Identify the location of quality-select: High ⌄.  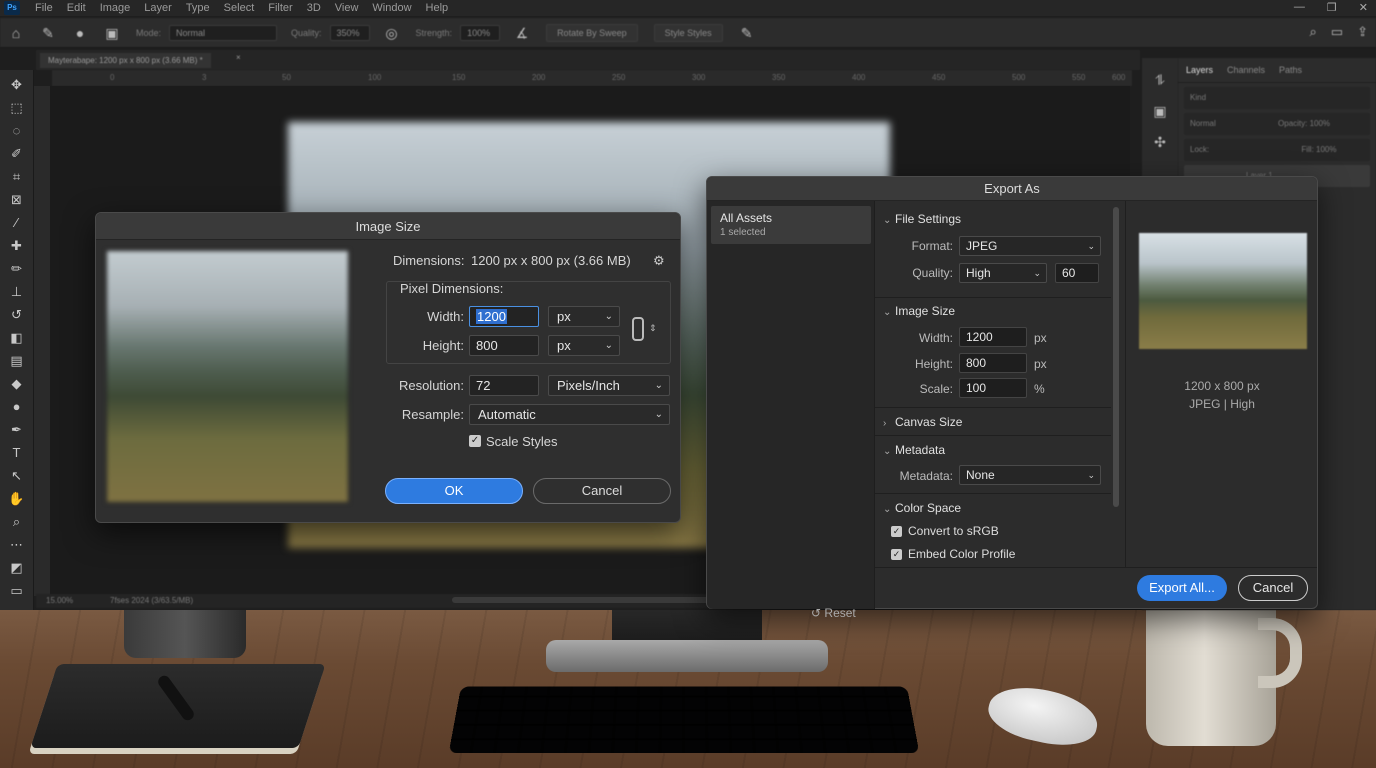
(1003, 273).